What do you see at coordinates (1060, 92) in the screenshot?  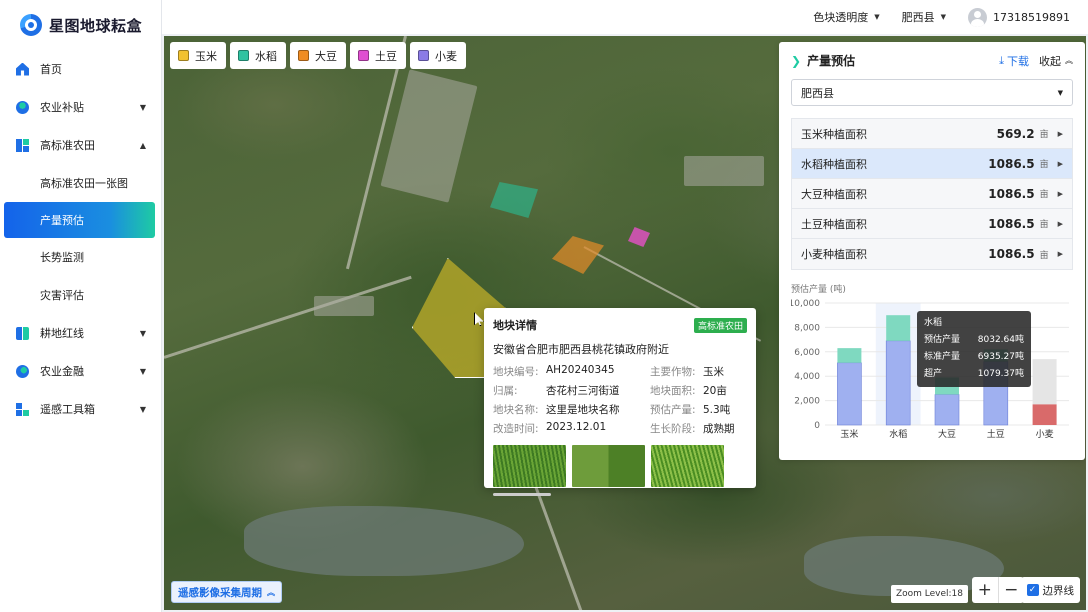 I see `caret-down-icon: ▼` at bounding box center [1060, 92].